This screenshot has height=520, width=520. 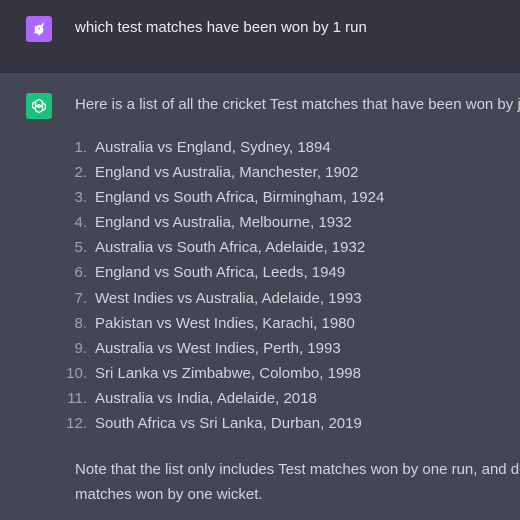 I want to click on user-avatar-icon, so click(x=39, y=29).